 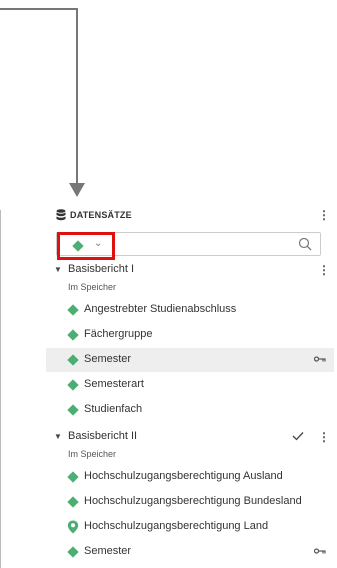 I want to click on callout-line-horizontal, so click(x=39, y=9).